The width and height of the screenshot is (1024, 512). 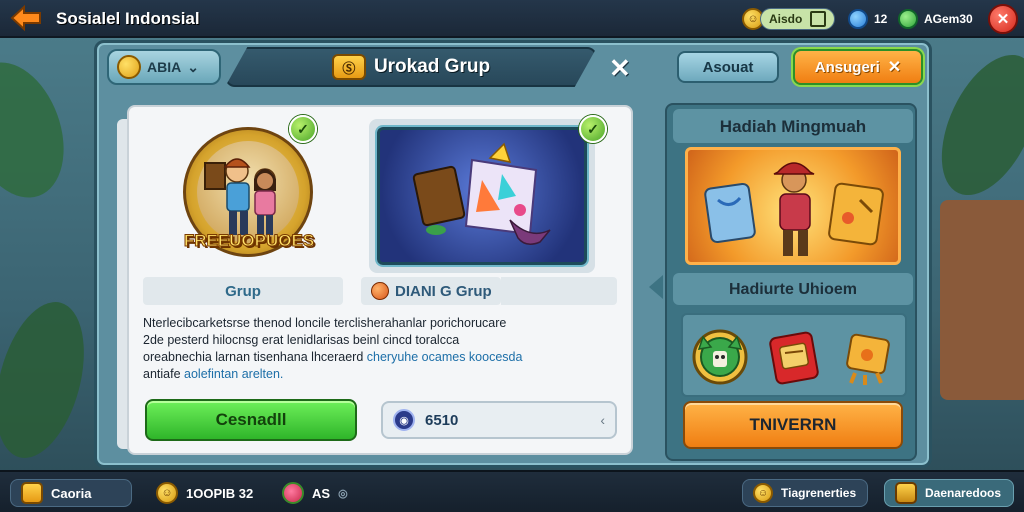 What do you see at coordinates (443, 291) in the screenshot?
I see `grup2-text: DIANI G Grup` at bounding box center [443, 291].